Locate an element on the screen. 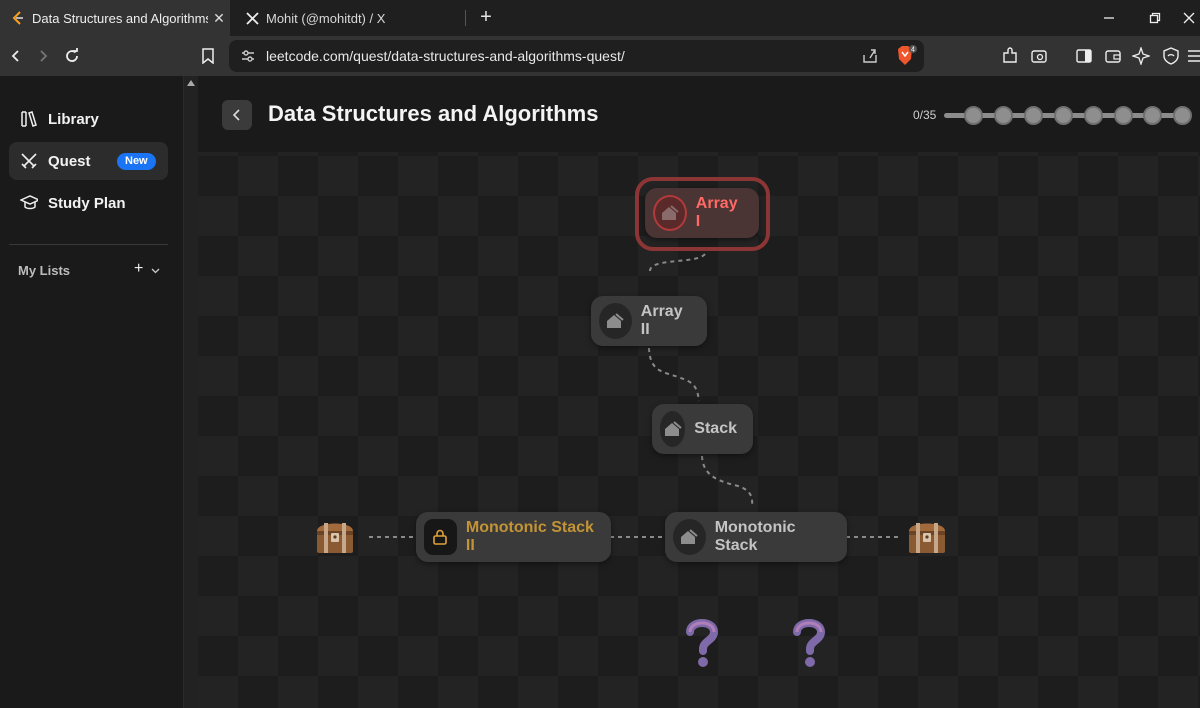 Image resolution: width=1200 pixels, height=708 pixels. quest-node-monotonic-stack-ii: Monotonic Stack II is located at coordinates (513, 537).